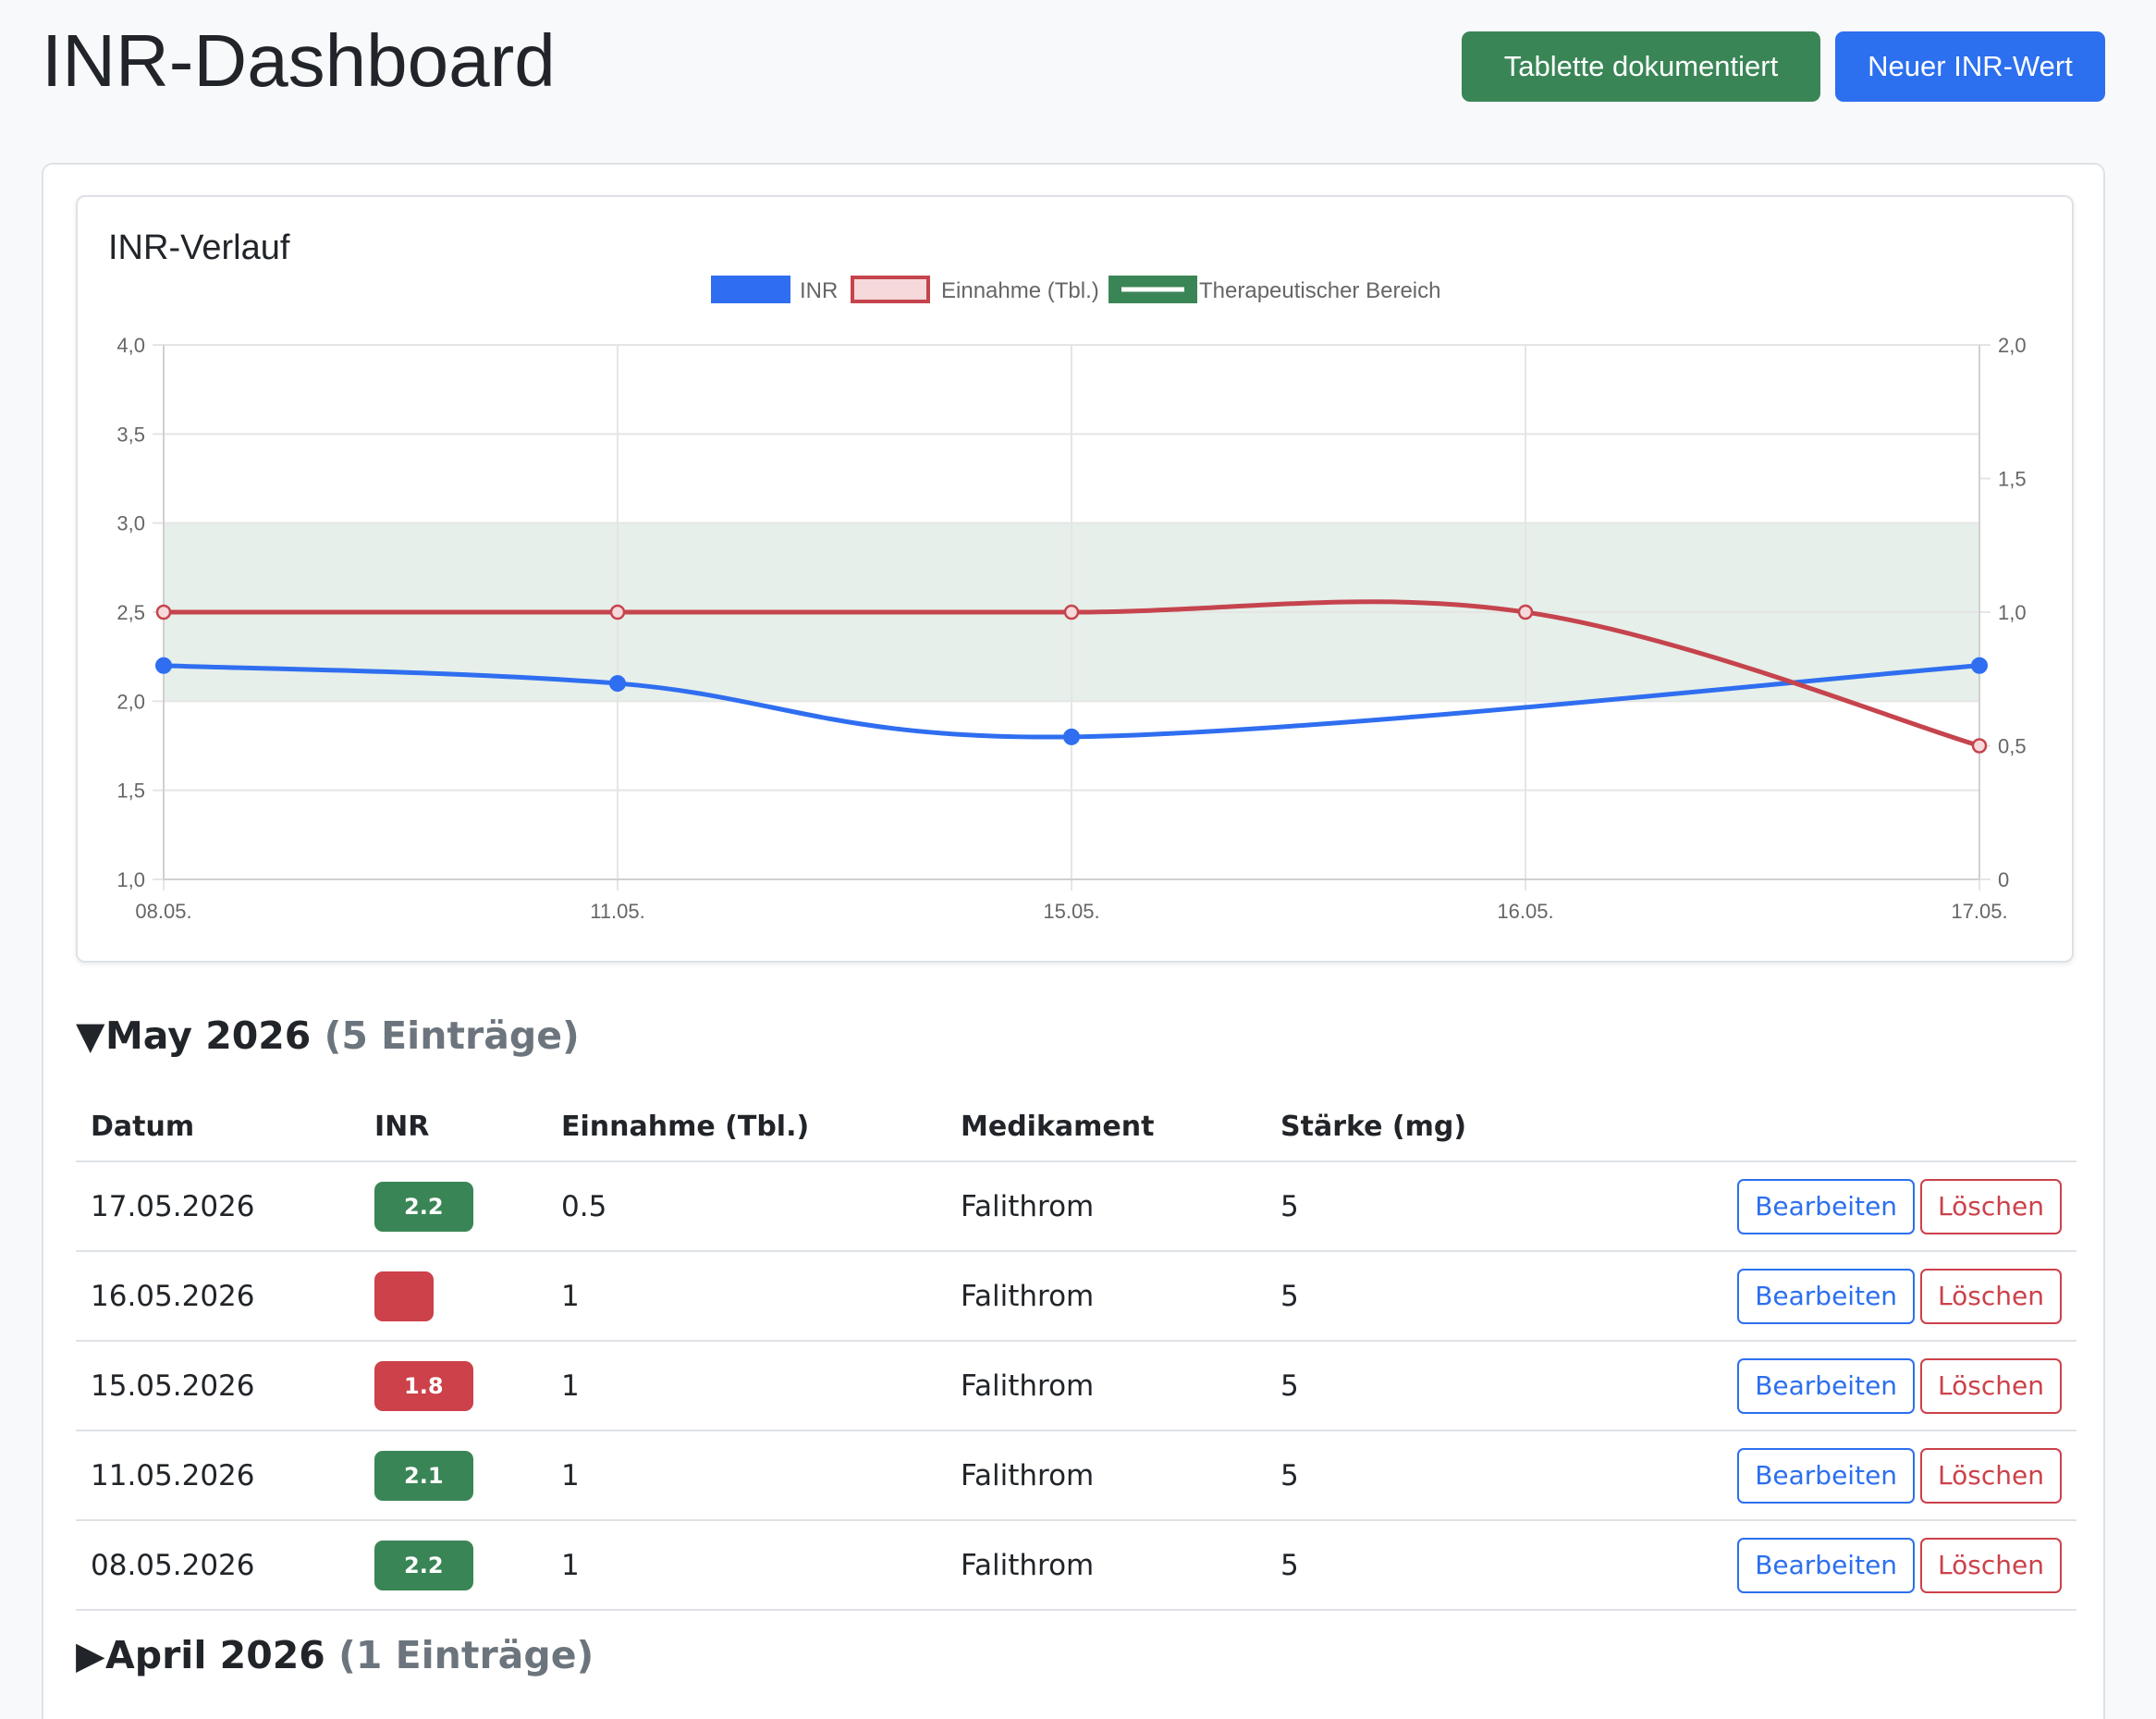 The image size is (2156, 1719). What do you see at coordinates (1970, 67) in the screenshot?
I see `new-inr-button: Neuer INR-Wert` at bounding box center [1970, 67].